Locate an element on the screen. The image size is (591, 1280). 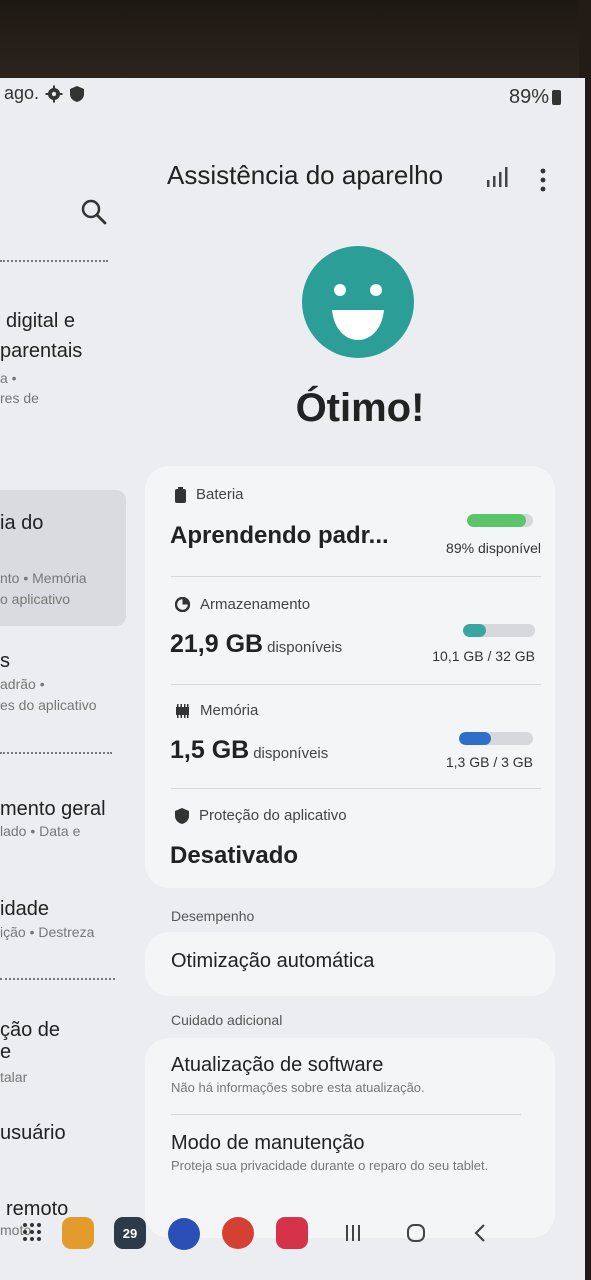
page-title: Assistência do aparelho is located at coordinates (305, 175).